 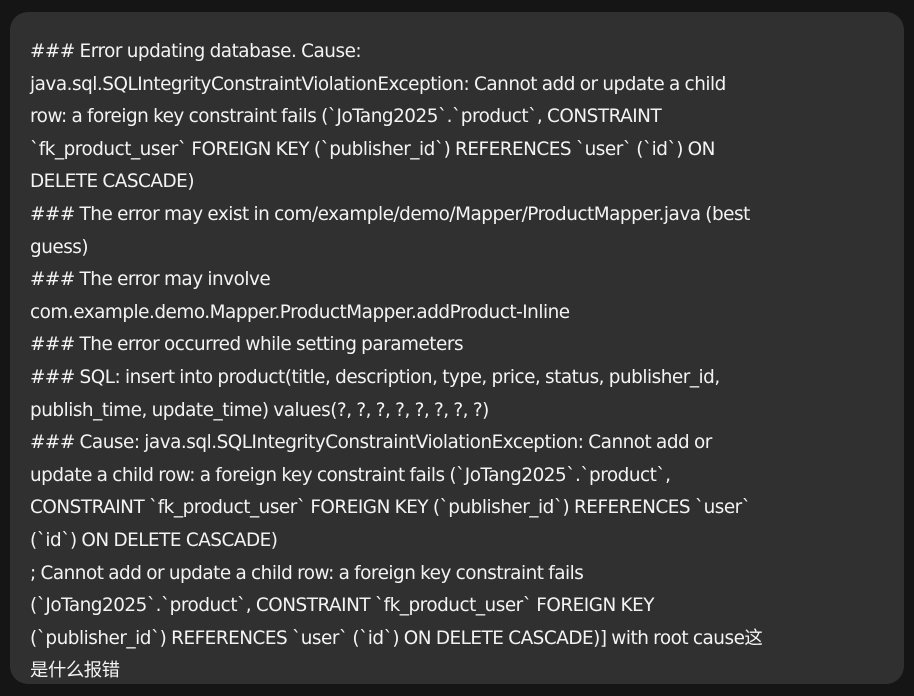 I want to click on message-line: ### The error may involve, so click(x=150, y=280).